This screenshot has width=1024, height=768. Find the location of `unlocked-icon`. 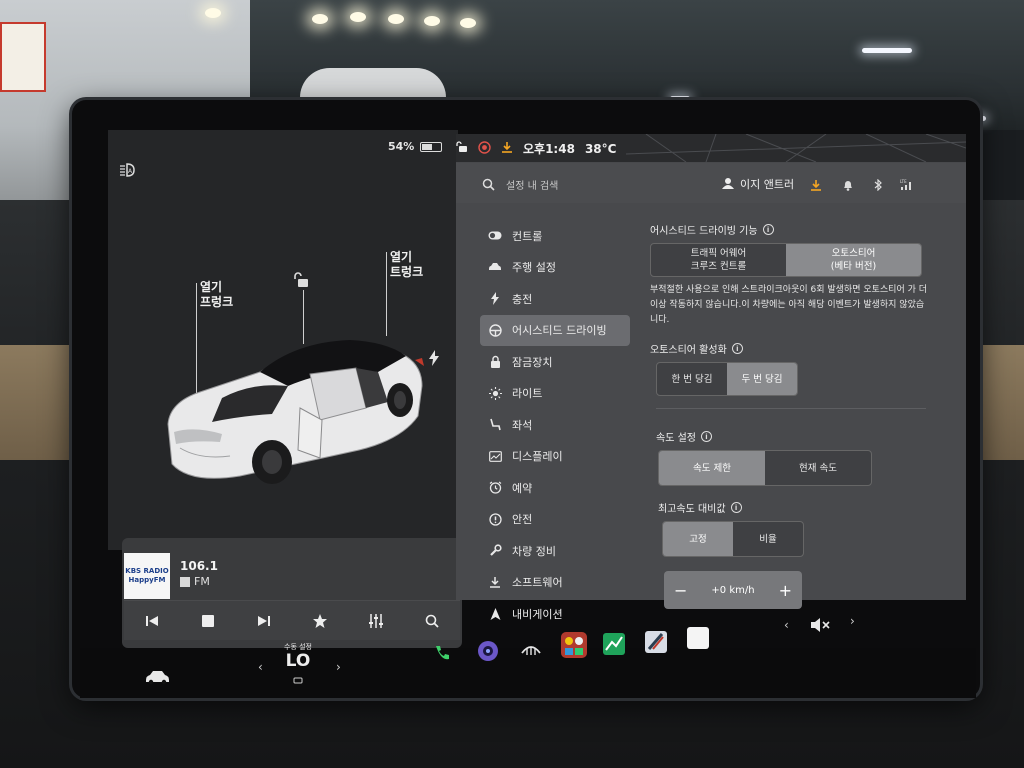

unlocked-icon is located at coordinates (462, 148).